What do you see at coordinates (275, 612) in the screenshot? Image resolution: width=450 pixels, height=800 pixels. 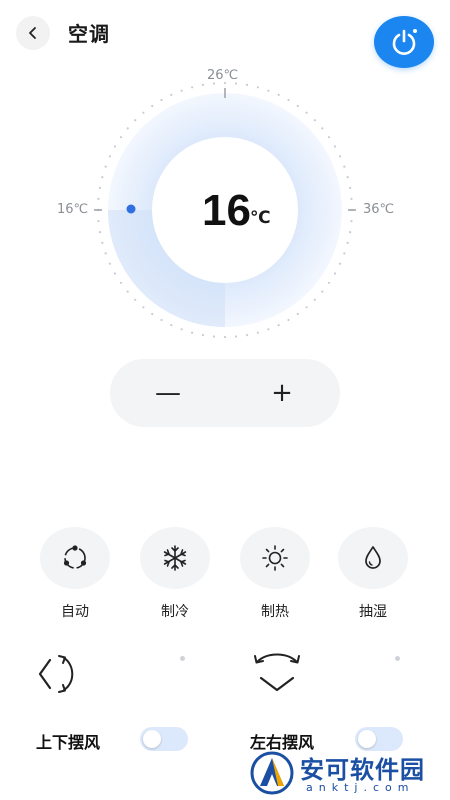 I see `mode-heat-label: 制热` at bounding box center [275, 612].